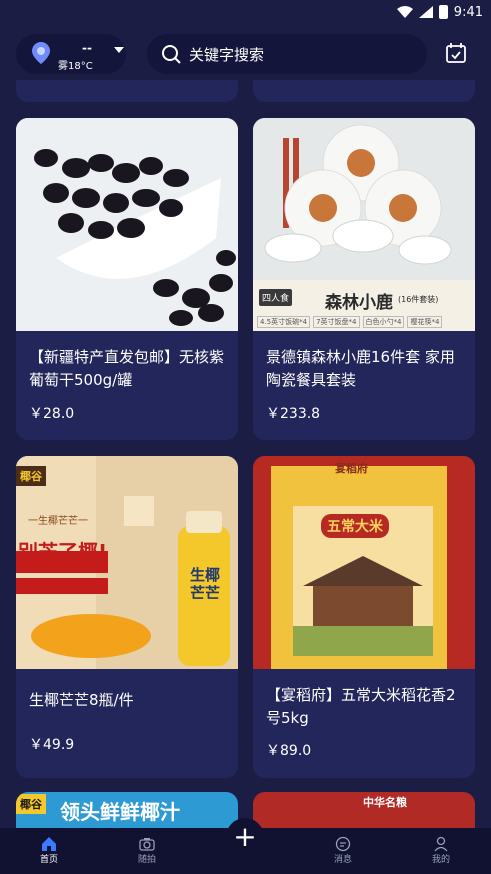  Describe the element at coordinates (289, 751) in the screenshot. I see `product-price: ￥89.0` at that location.